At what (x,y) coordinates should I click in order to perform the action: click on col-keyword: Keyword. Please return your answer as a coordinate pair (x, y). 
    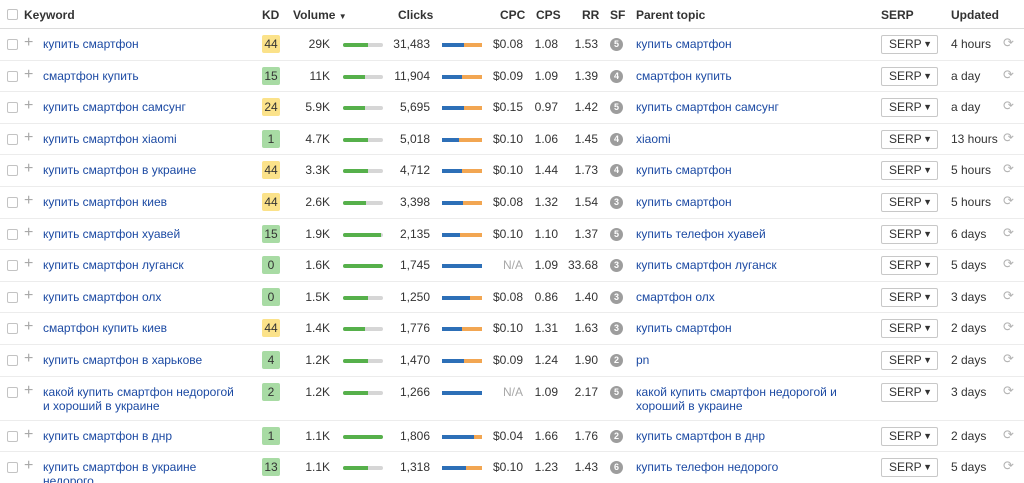
    Looking at the image, I should click on (49, 15).